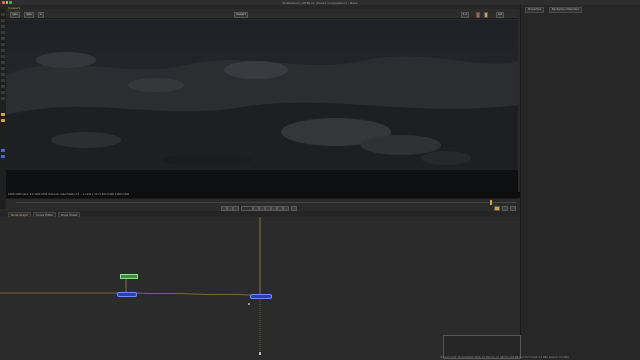 This screenshot has height=360, width=640. What do you see at coordinates (3, 32) in the screenshot?
I see `channel-tool-icon` at bounding box center [3, 32].